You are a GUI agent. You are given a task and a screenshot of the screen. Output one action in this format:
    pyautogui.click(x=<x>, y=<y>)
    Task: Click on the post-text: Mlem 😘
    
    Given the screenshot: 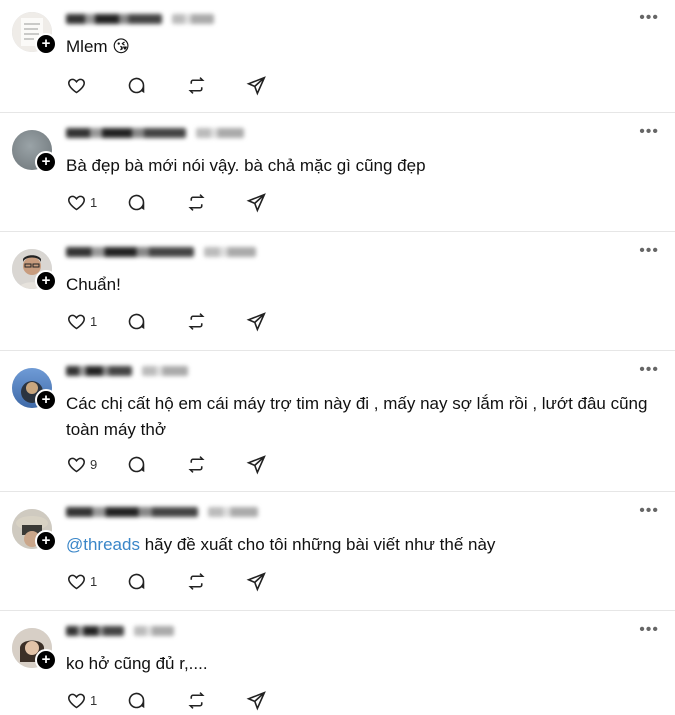 What is the action you would take?
    pyautogui.click(x=98, y=46)
    